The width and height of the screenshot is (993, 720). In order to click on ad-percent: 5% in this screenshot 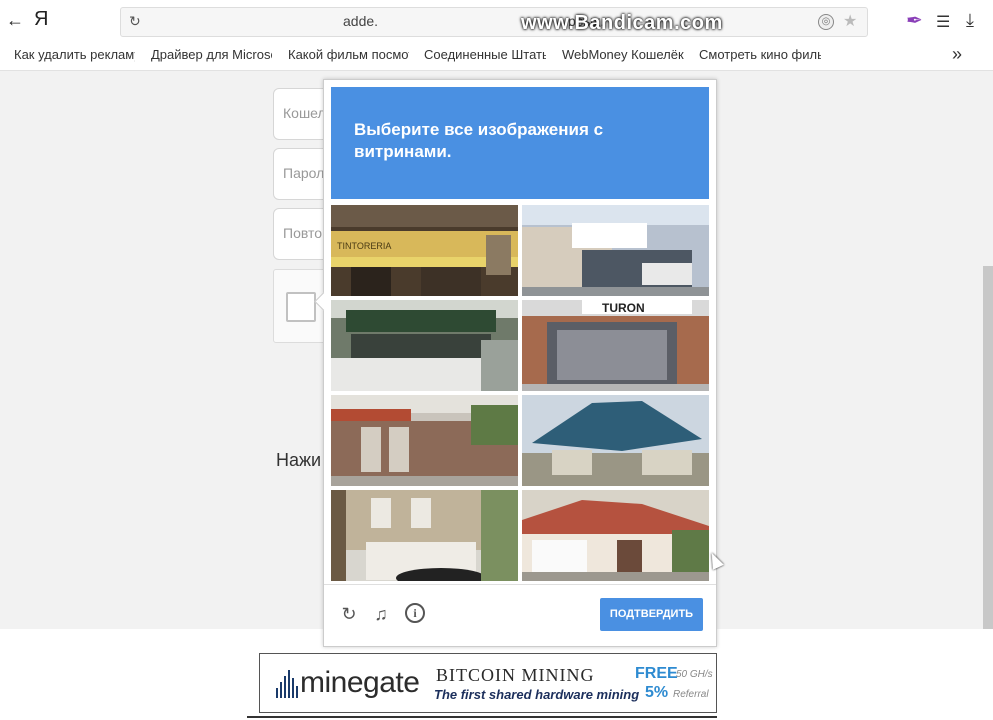, I will do `click(657, 692)`.